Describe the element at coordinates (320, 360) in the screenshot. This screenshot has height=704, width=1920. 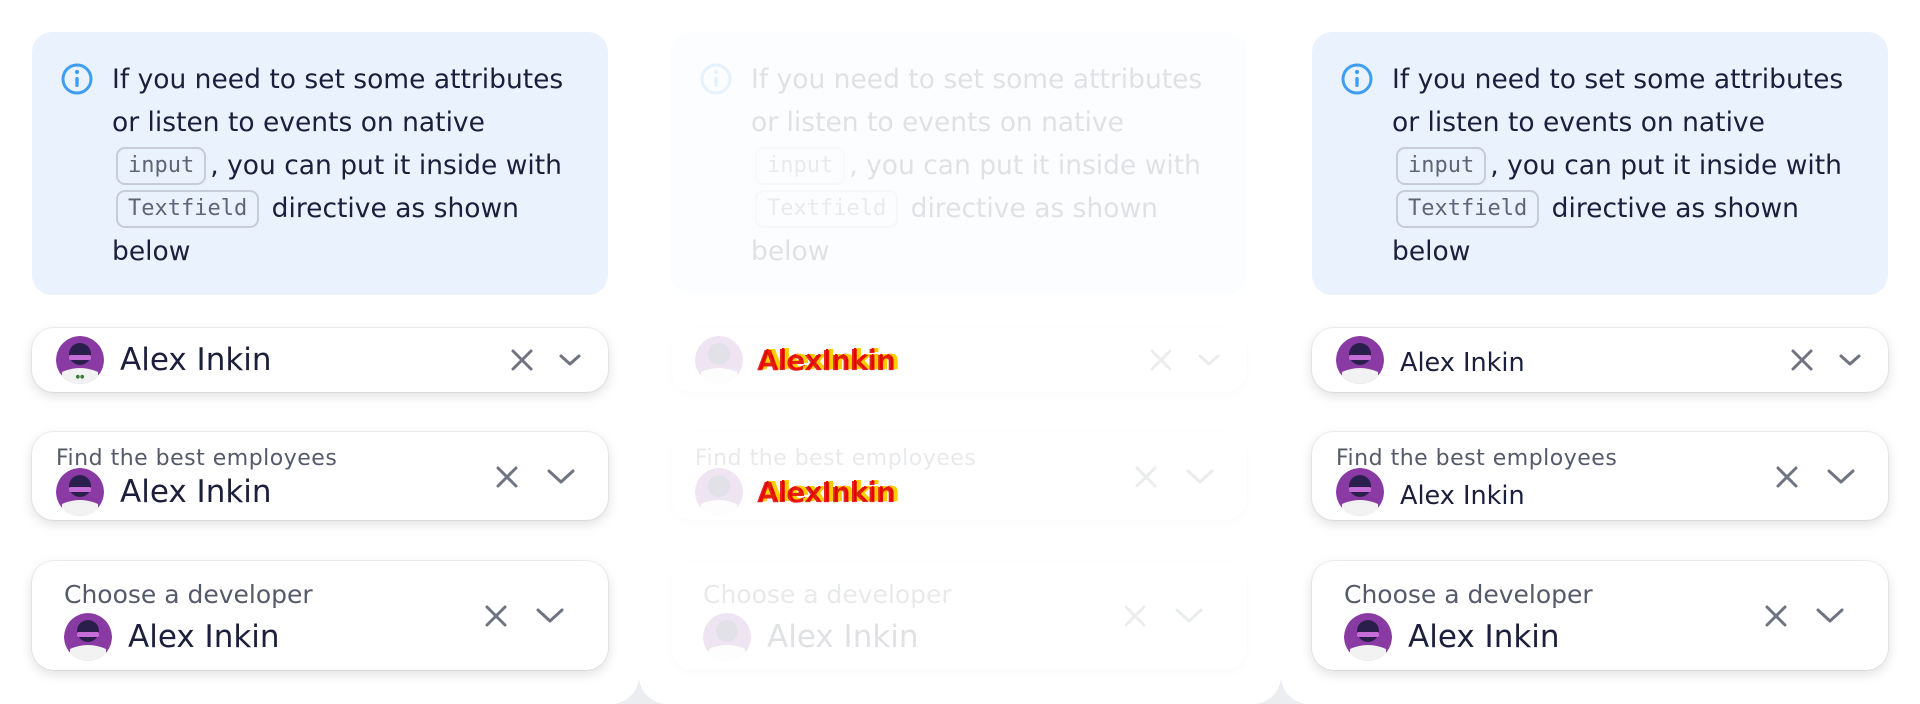
I see `select-field-plain: ●● Alex Inkin` at that location.